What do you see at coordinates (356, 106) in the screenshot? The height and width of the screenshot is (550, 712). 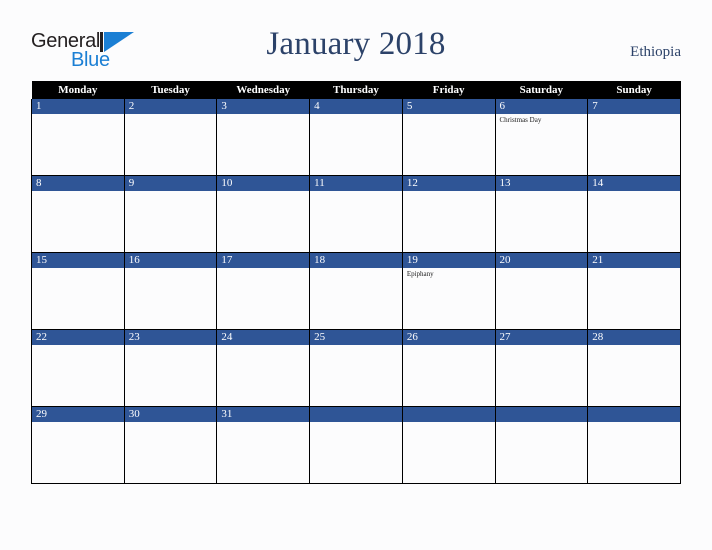 I see `day-number: 4` at bounding box center [356, 106].